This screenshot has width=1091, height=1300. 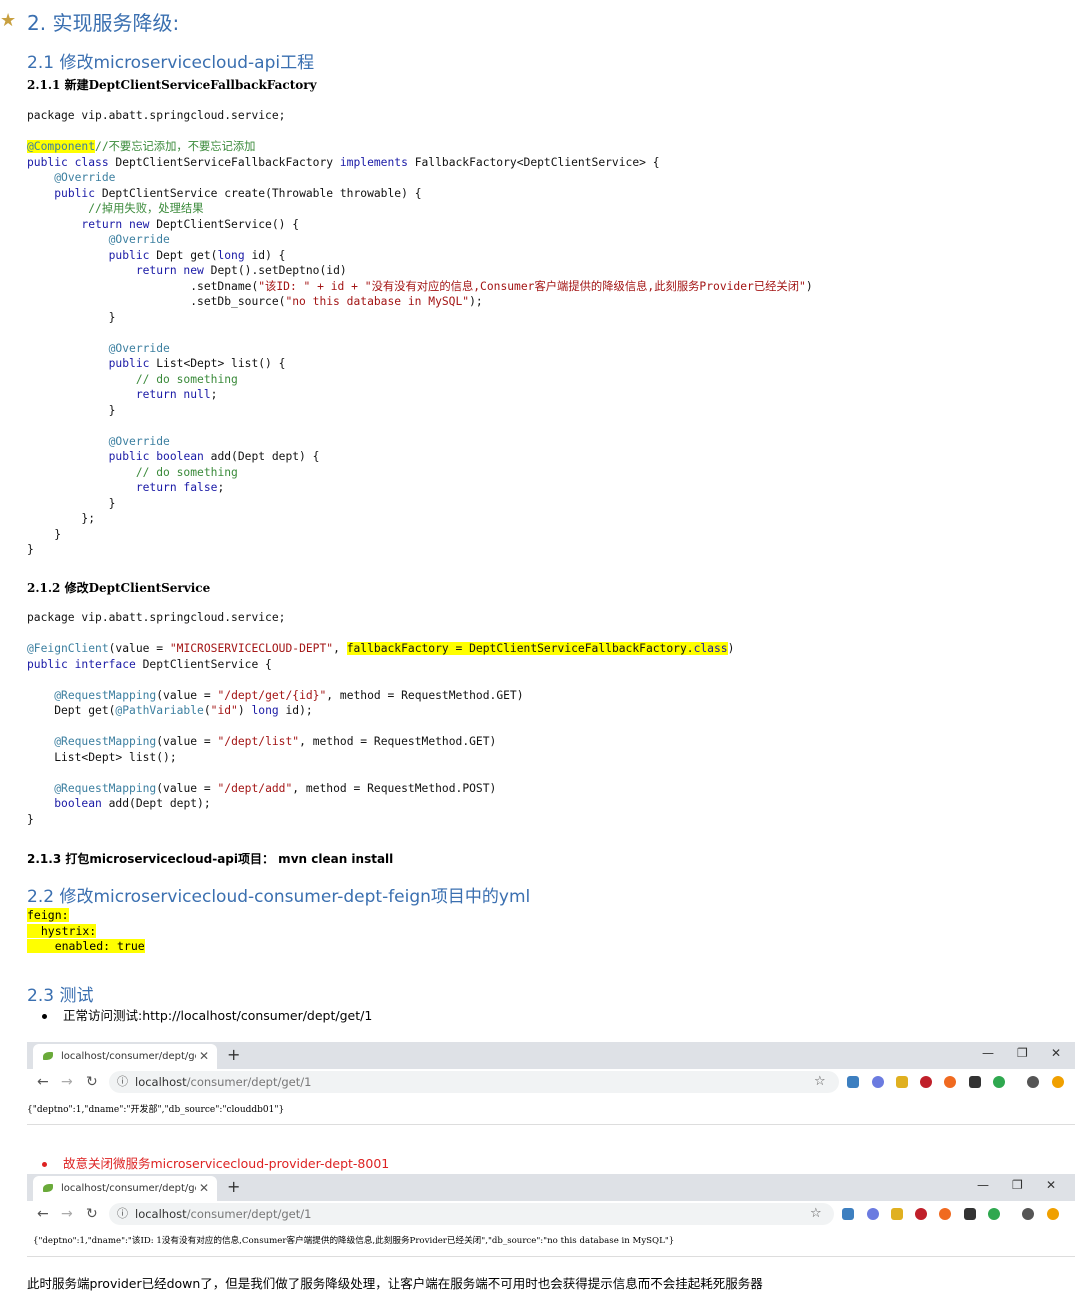 What do you see at coordinates (103, 23) in the screenshot?
I see `page-title: 2. 实现服务降级:` at bounding box center [103, 23].